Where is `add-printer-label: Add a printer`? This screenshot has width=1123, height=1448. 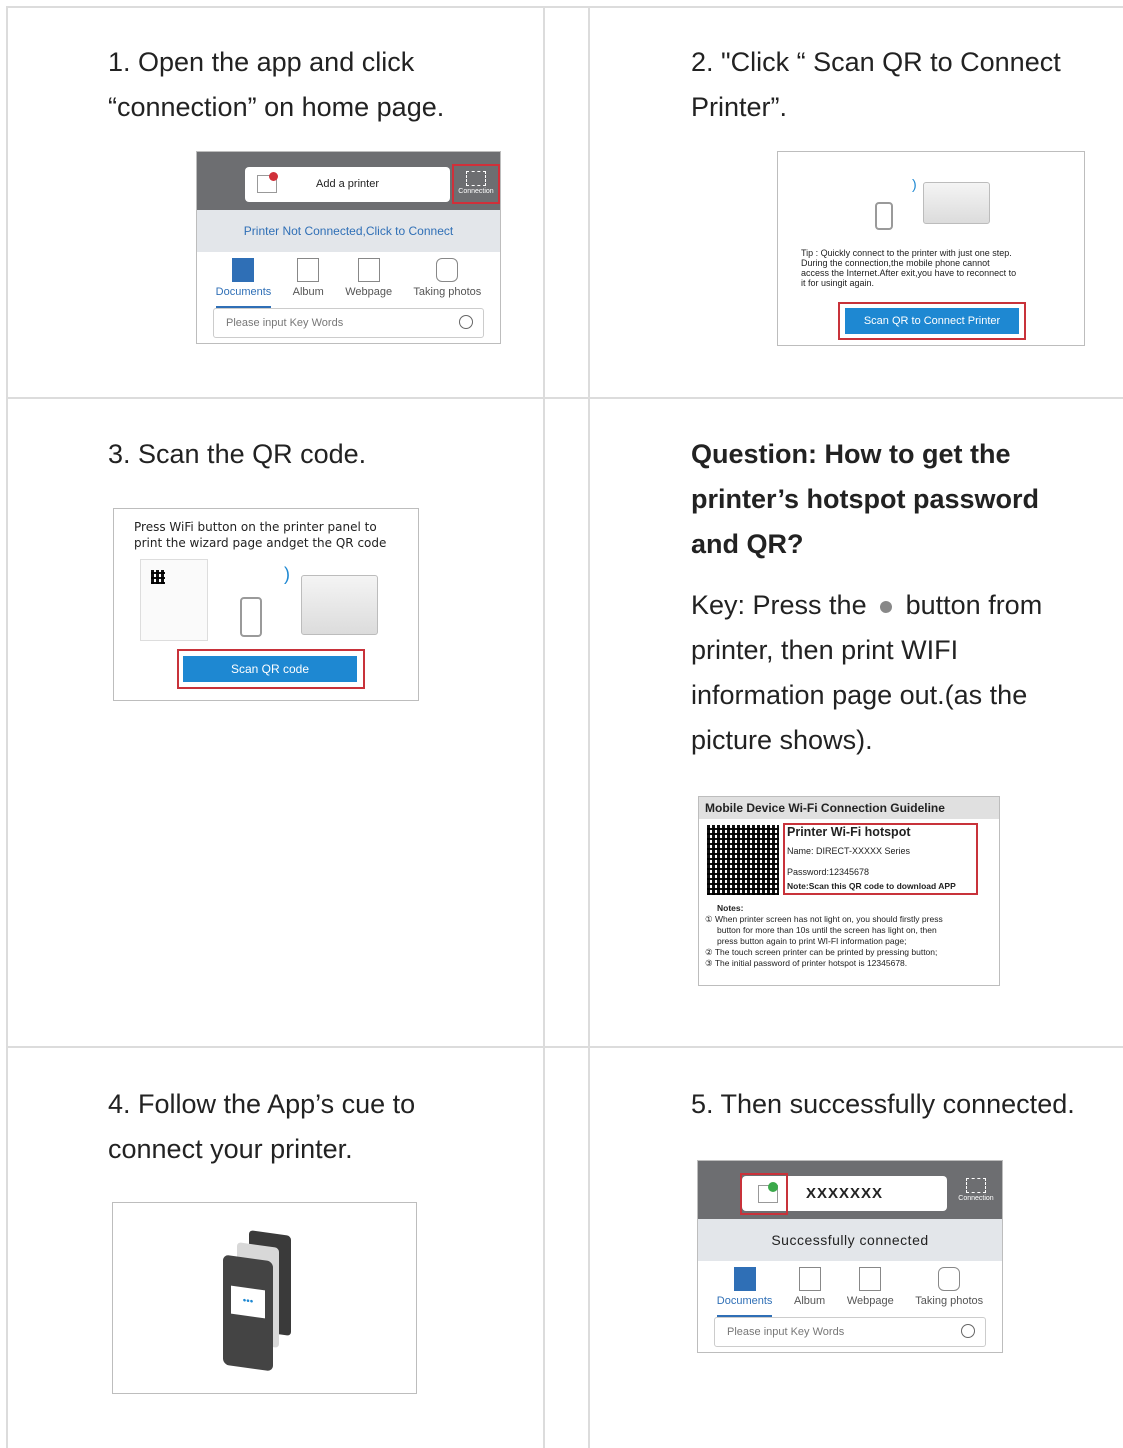 add-printer-label: Add a printer is located at coordinates (347, 184).